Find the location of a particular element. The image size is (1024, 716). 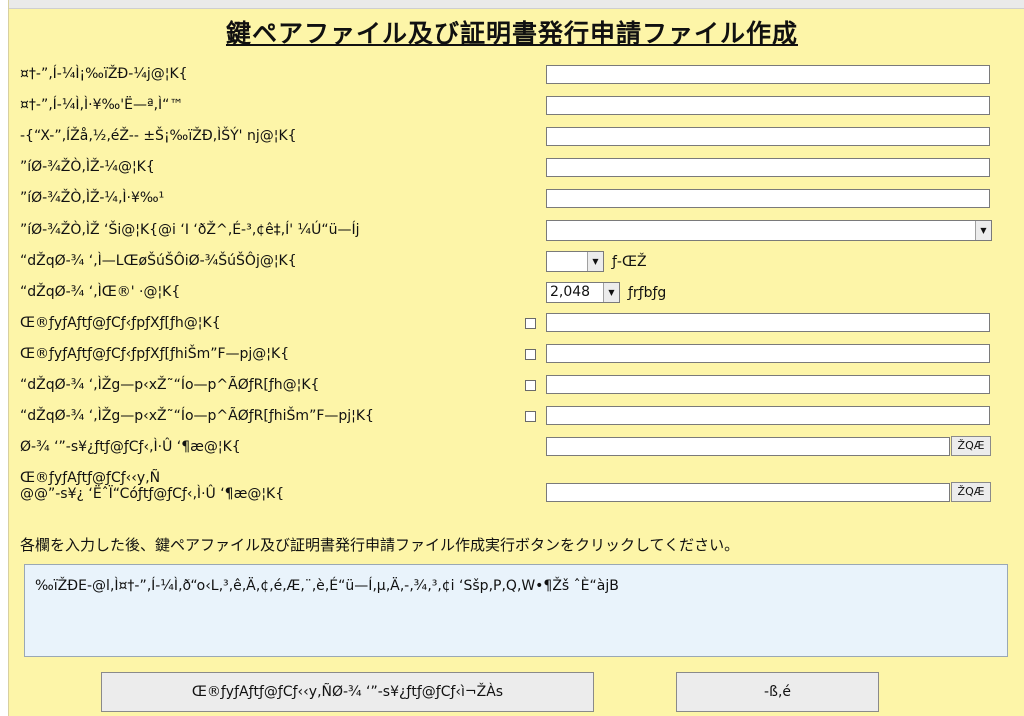

keypair-password-confirm-input is located at coordinates (768, 353).